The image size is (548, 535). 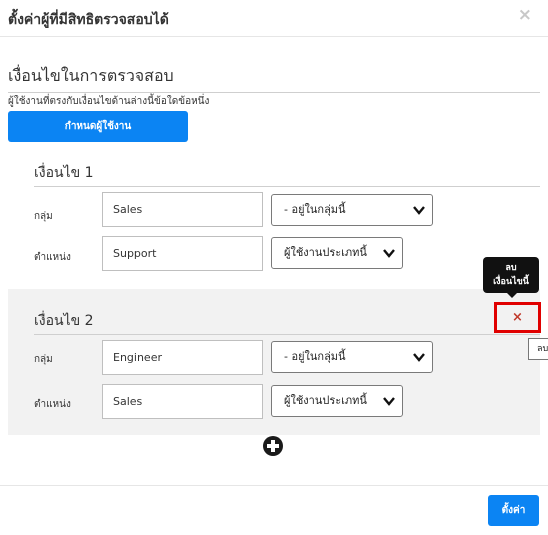 I want to click on position-input: Support, so click(x=182, y=253).